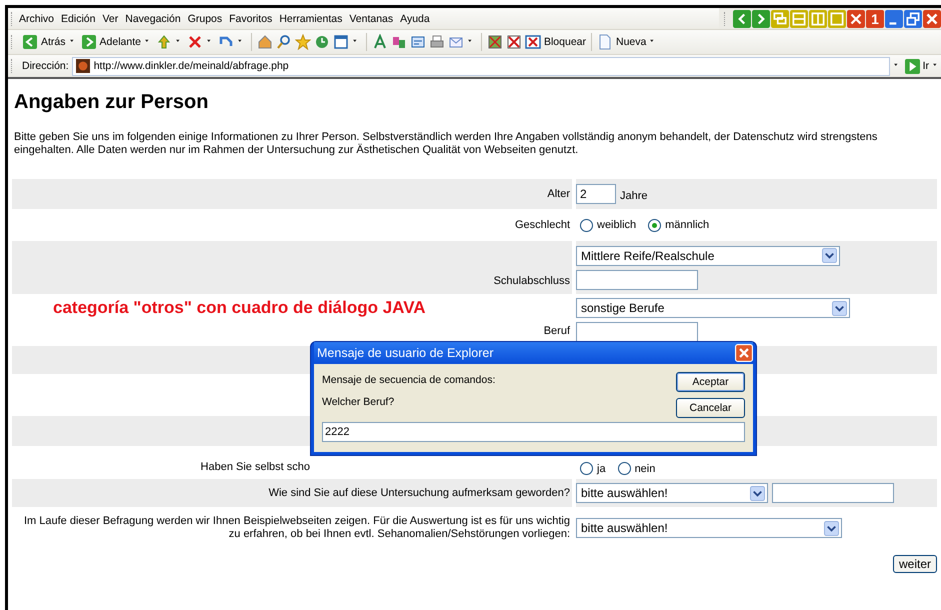 The image size is (941, 610). What do you see at coordinates (310, 19) in the screenshot?
I see `menu-item: Herramientas` at bounding box center [310, 19].